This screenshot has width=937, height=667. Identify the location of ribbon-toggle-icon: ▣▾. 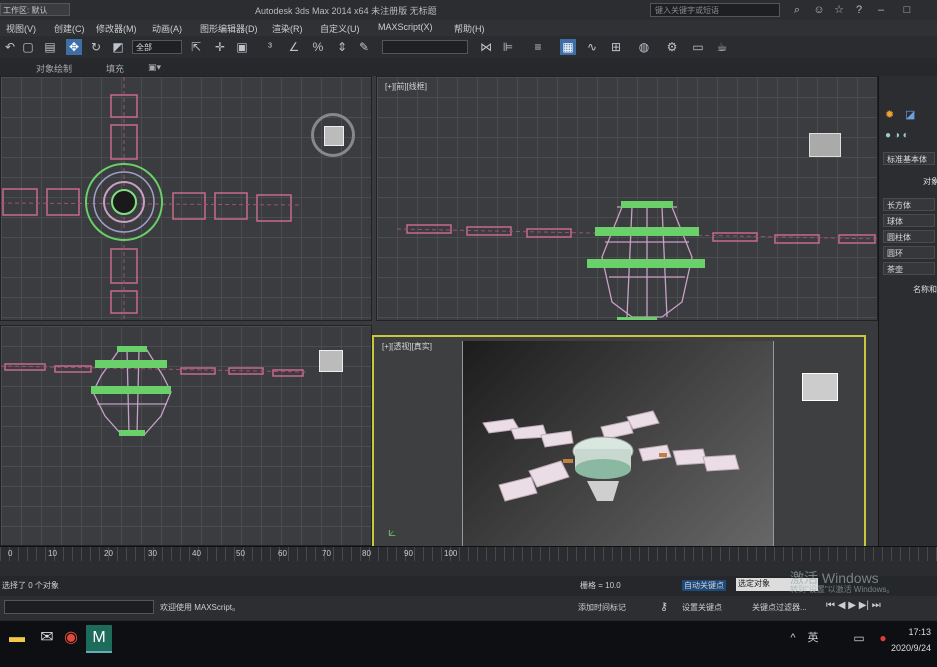
(154, 67).